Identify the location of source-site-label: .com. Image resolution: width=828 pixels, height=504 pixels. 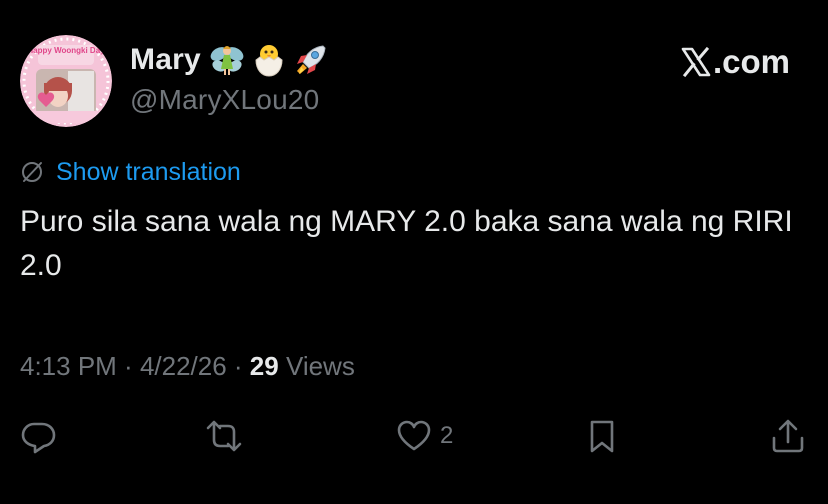
(751, 61).